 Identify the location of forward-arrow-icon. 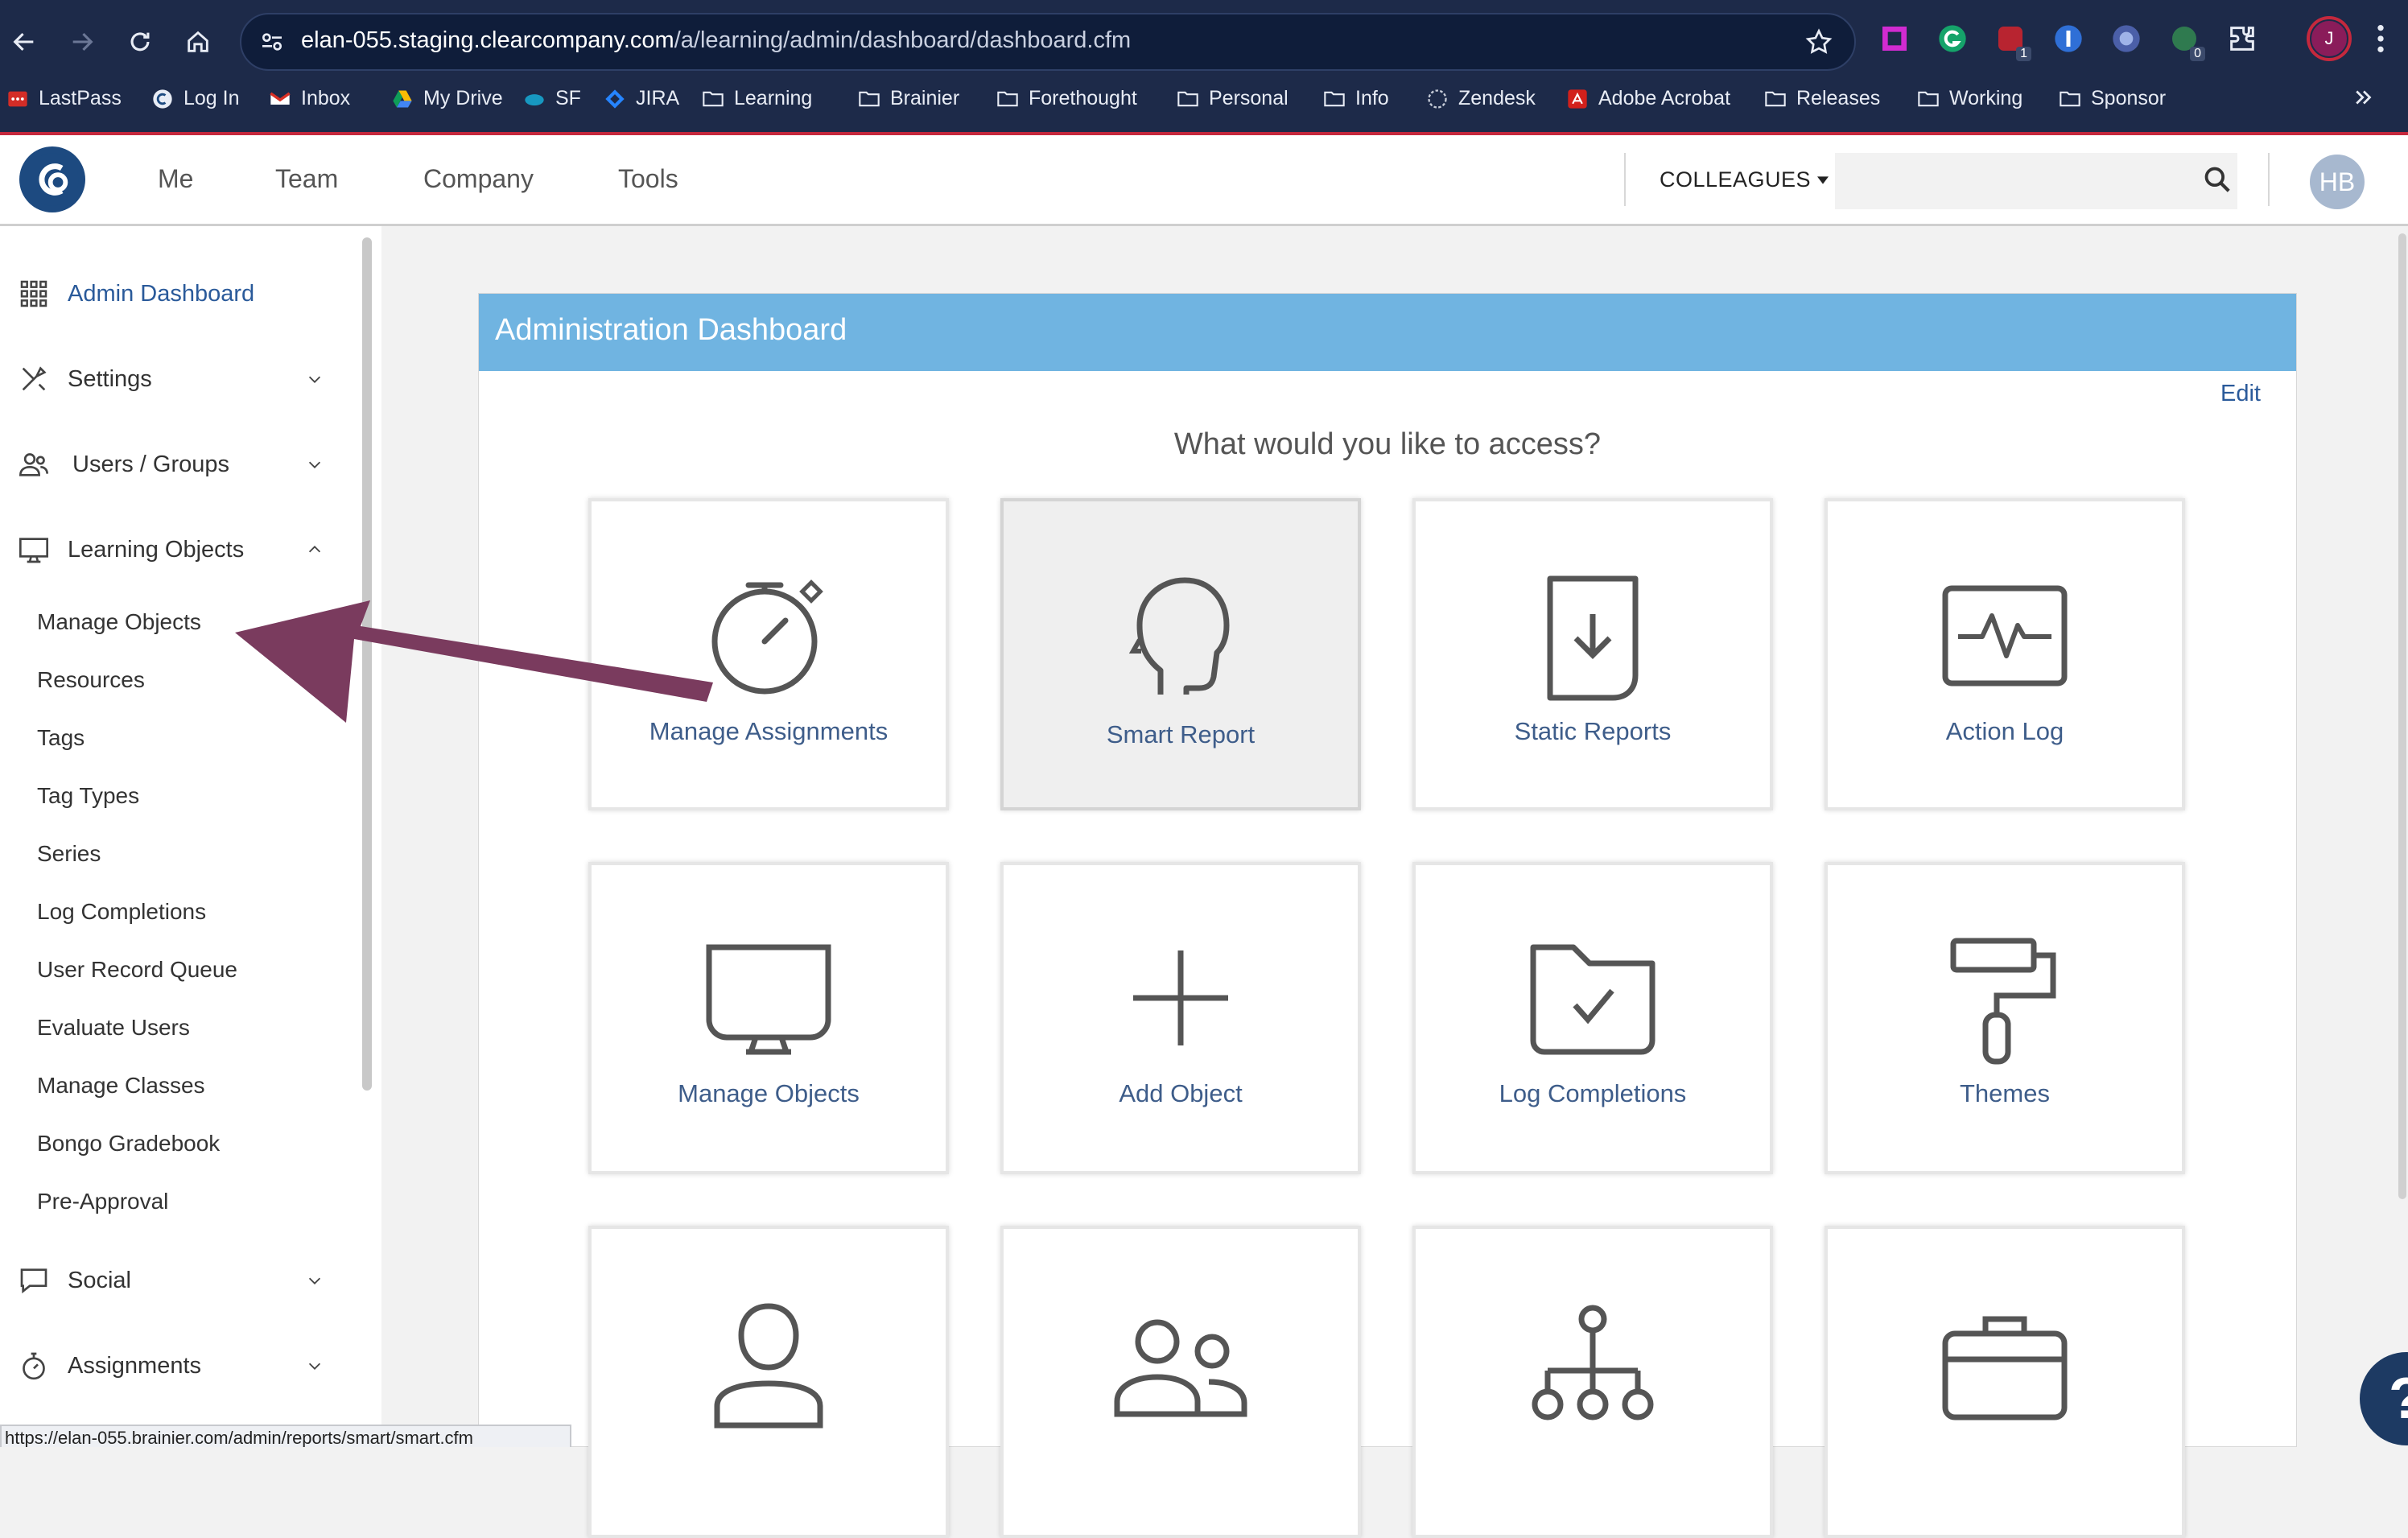
(82, 42).